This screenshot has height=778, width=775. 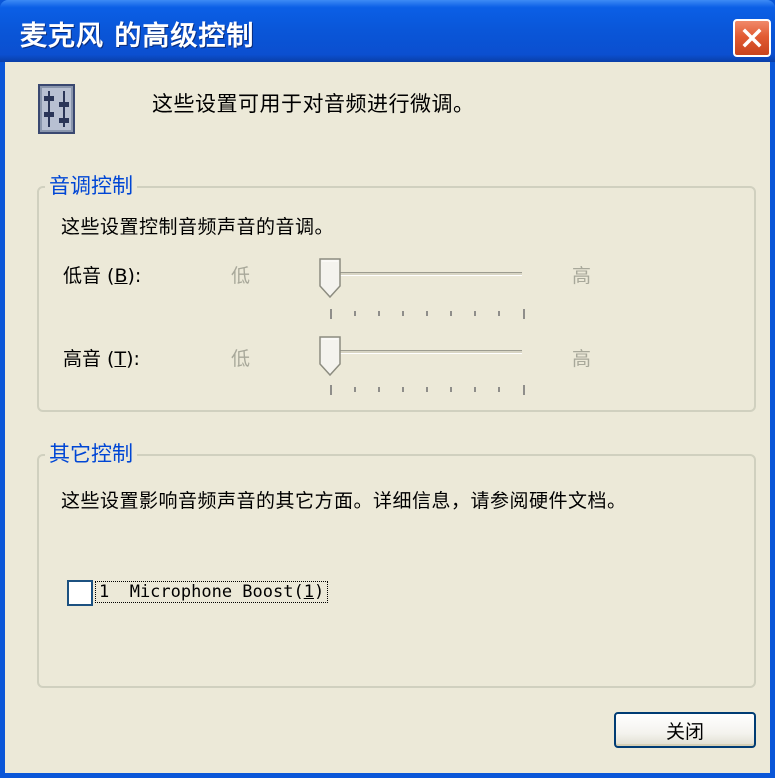 I want to click on bass-max-label: 高, so click(x=582, y=276).